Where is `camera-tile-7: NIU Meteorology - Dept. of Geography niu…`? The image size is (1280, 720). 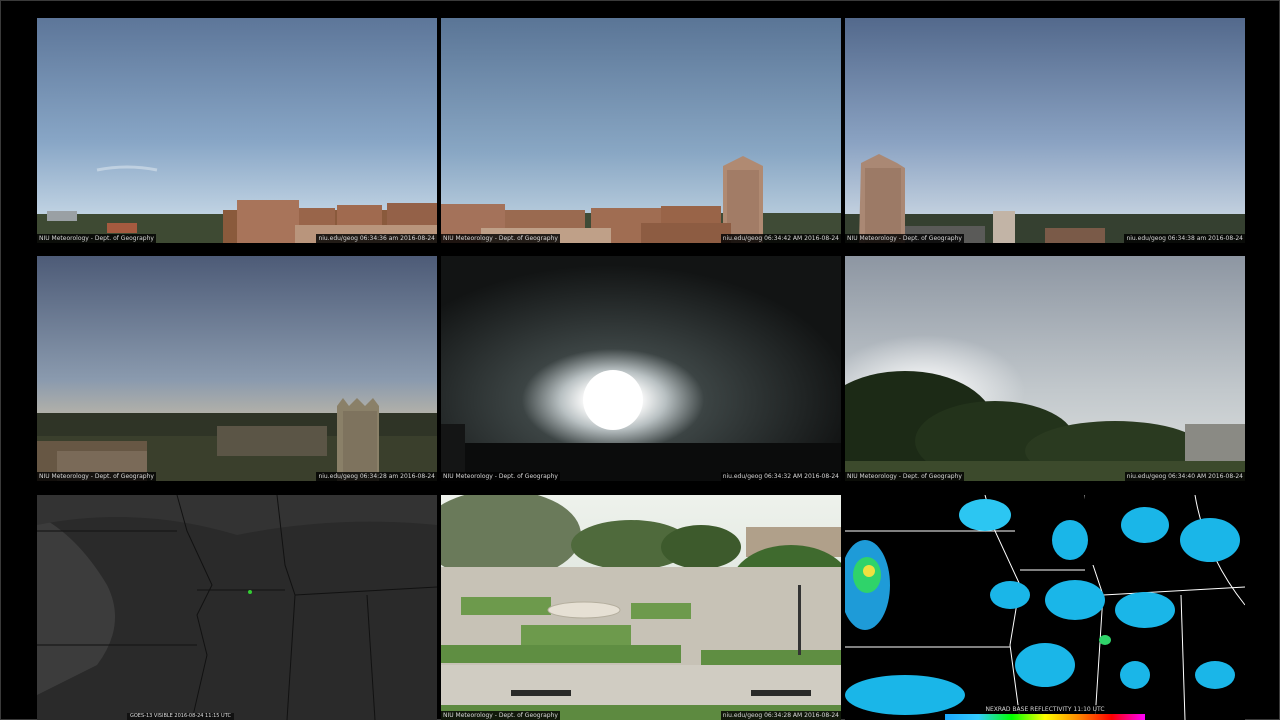 camera-tile-7: NIU Meteorology - Dept. of Geography niu… is located at coordinates (641, 607).